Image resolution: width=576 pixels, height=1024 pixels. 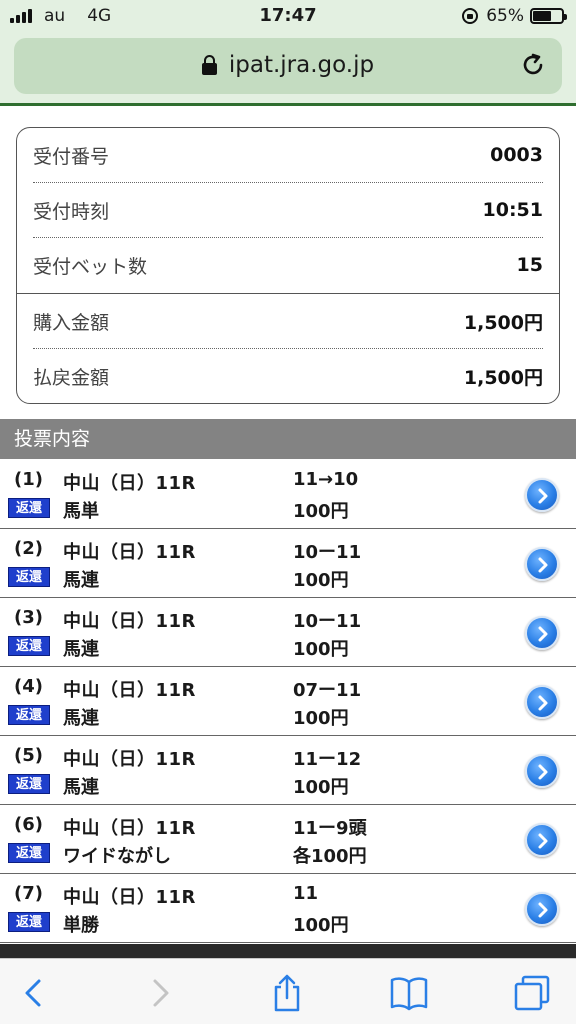 I want to click on battery-icon, so click(x=548, y=16).